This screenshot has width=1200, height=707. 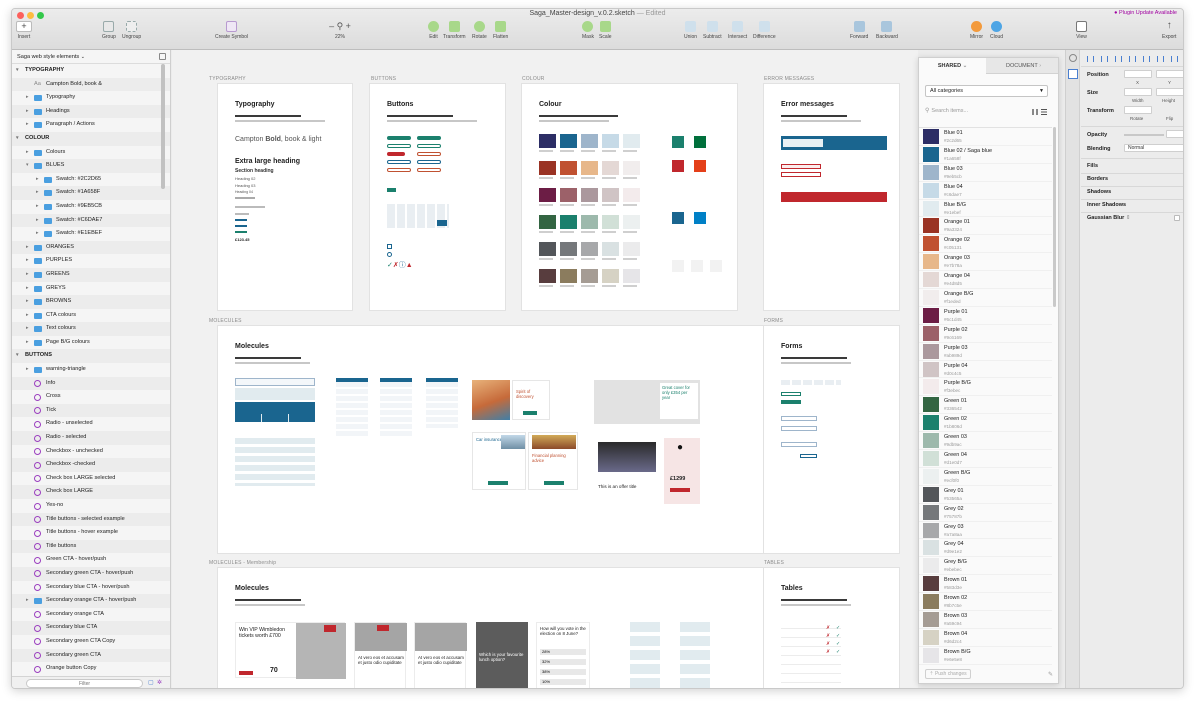 What do you see at coordinates (1073, 74) in the screenshot?
I see `inspector-tab-icon` at bounding box center [1073, 74].